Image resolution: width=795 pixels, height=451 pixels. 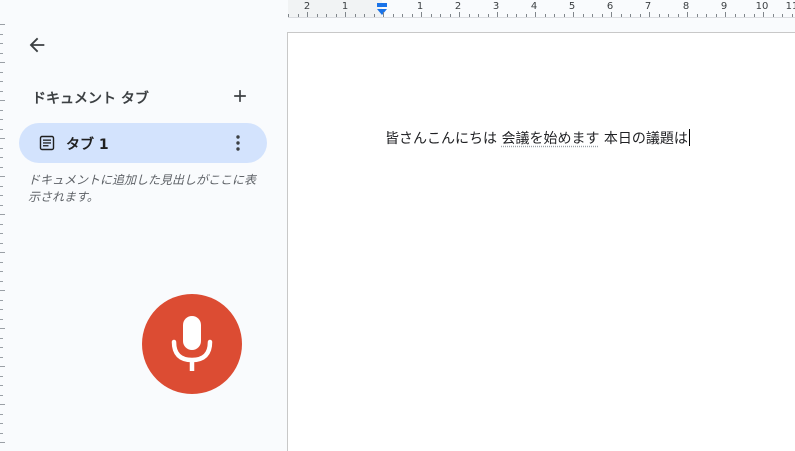 What do you see at coordinates (142, 188) in the screenshot?
I see `outline-empty-hint: ドキュメントに追加した見出しがここに表示されます。` at bounding box center [142, 188].